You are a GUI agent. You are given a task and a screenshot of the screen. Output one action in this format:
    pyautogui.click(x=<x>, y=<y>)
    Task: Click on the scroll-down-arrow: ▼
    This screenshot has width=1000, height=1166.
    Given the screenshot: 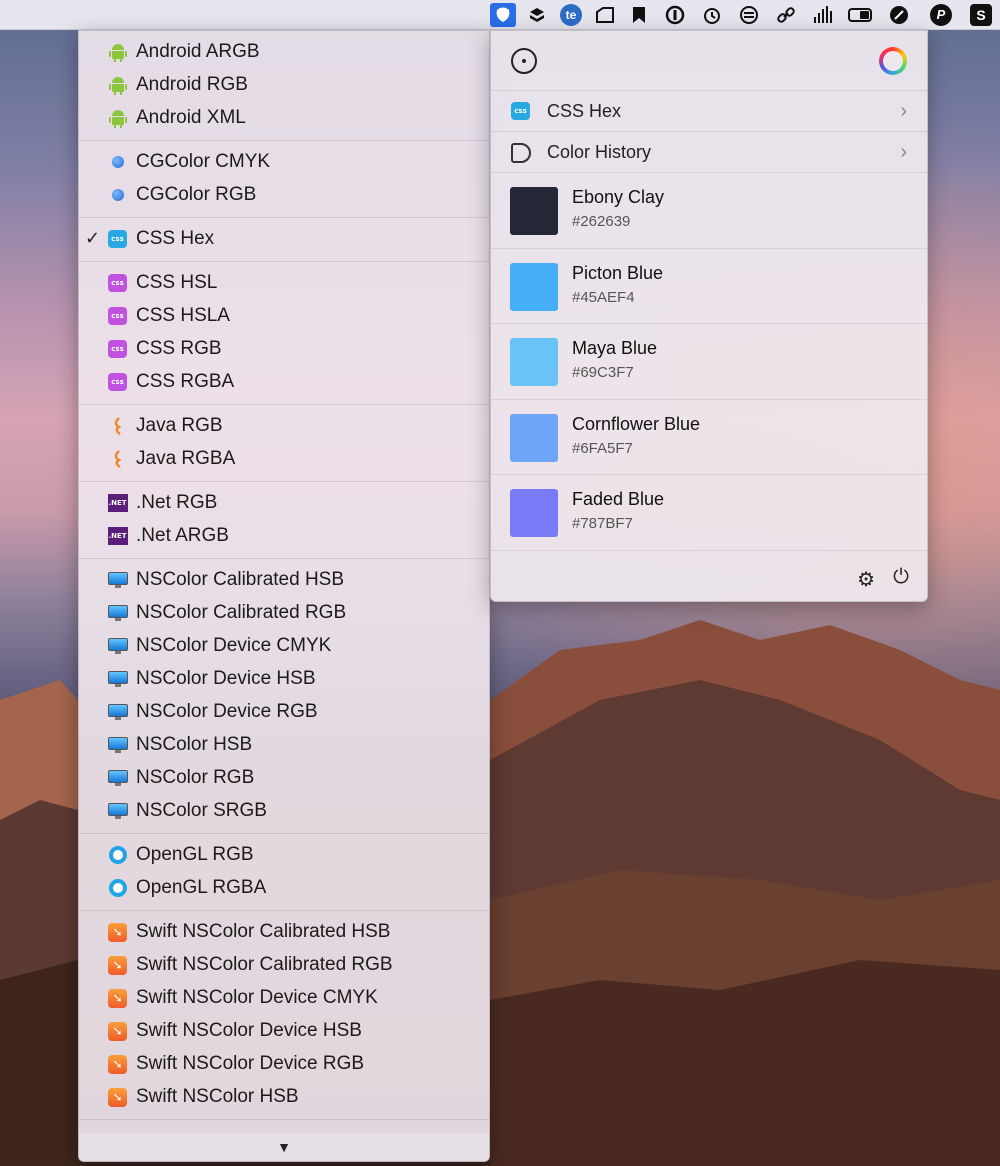 What is the action you would take?
    pyautogui.click(x=284, y=1147)
    